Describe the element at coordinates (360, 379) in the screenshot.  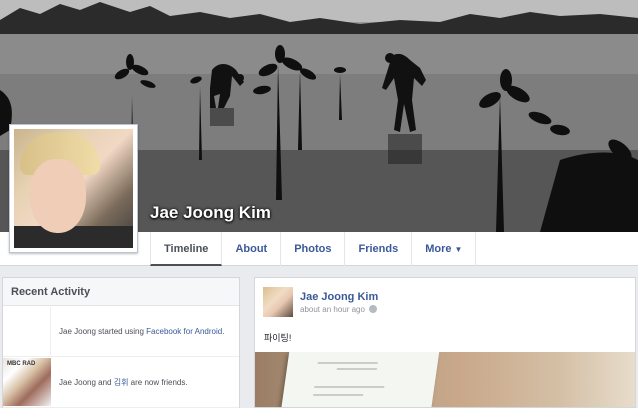
I see `post-photo-card` at that location.